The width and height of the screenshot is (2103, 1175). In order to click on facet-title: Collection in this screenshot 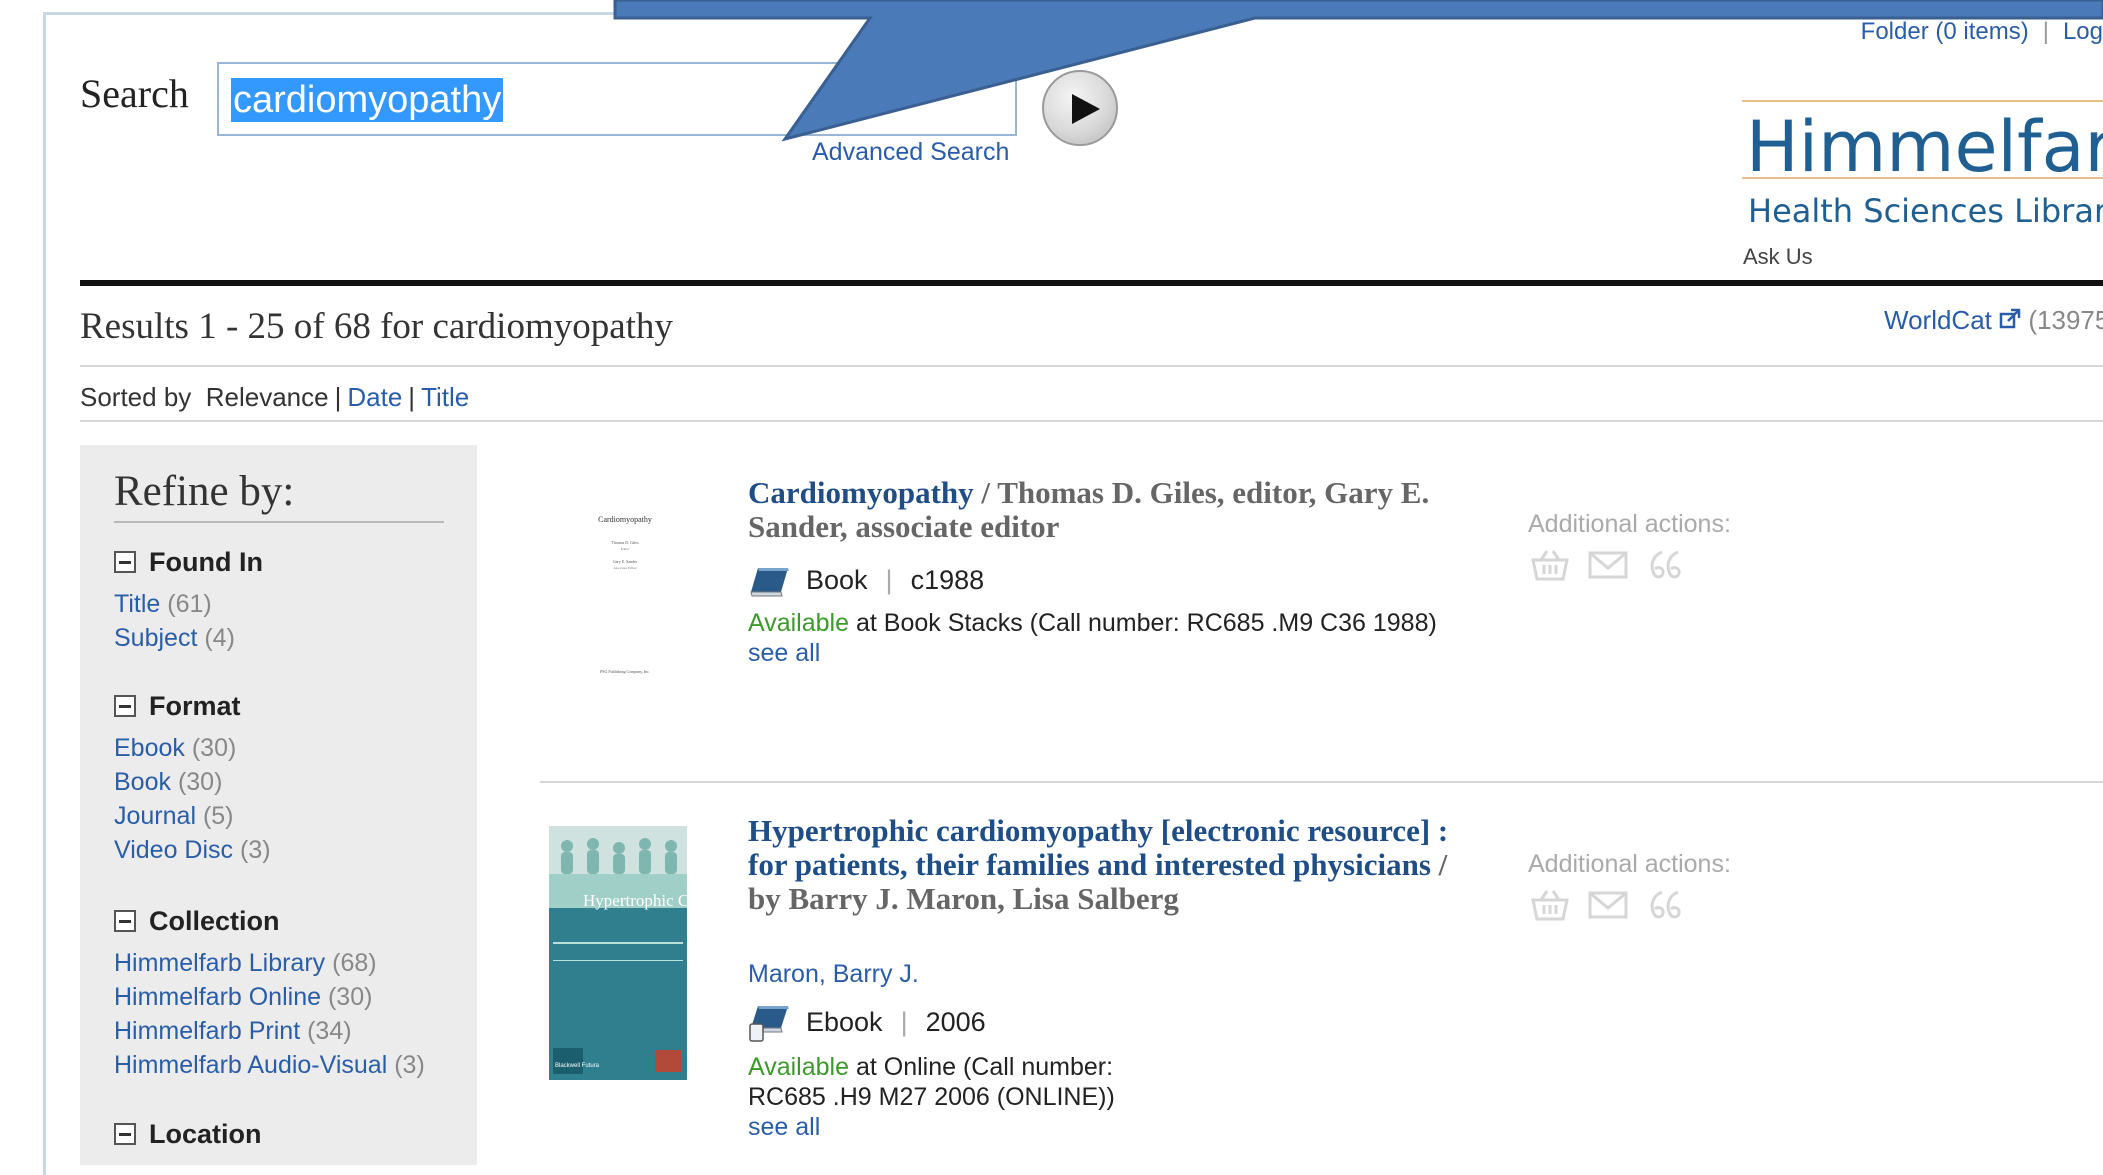, I will do `click(214, 920)`.